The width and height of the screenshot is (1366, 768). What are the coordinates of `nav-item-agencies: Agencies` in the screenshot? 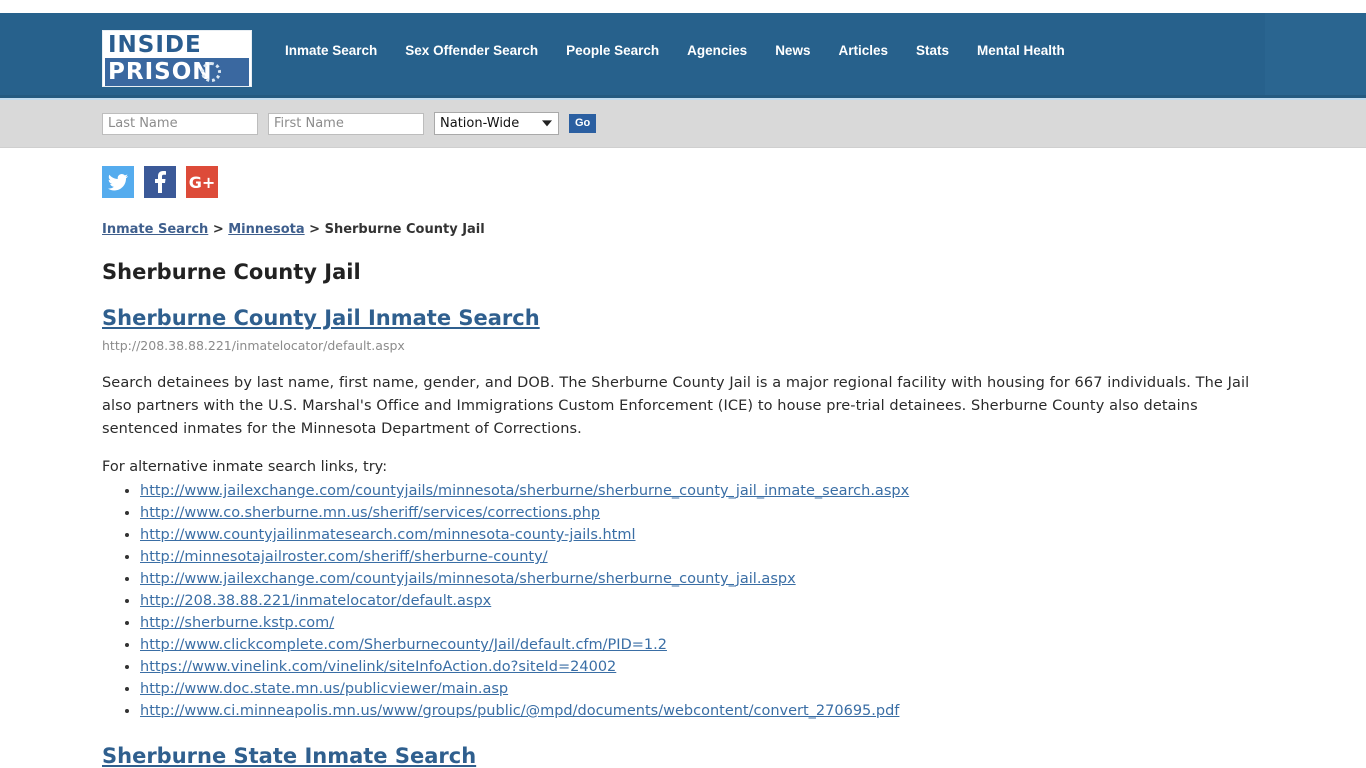 It's located at (717, 50).